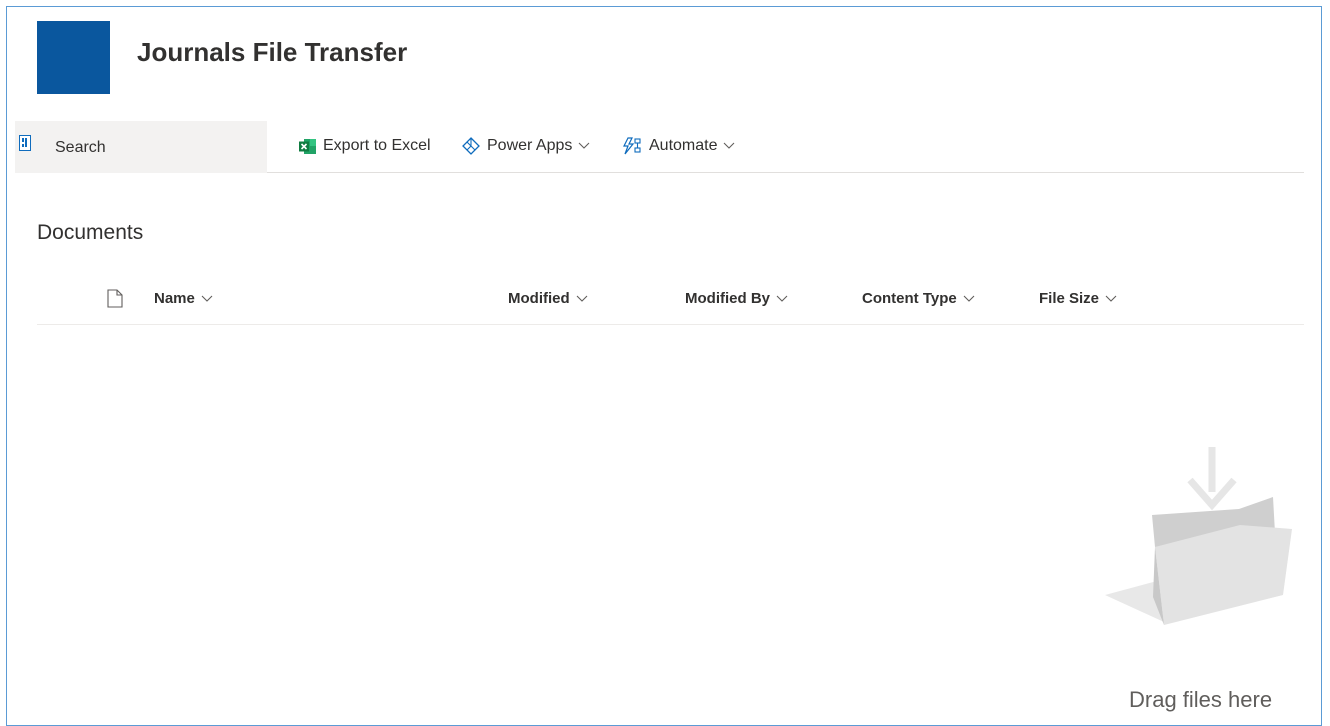 Image resolution: width=1330 pixels, height=726 pixels. I want to click on column-header-label: Modified By, so click(727, 298).